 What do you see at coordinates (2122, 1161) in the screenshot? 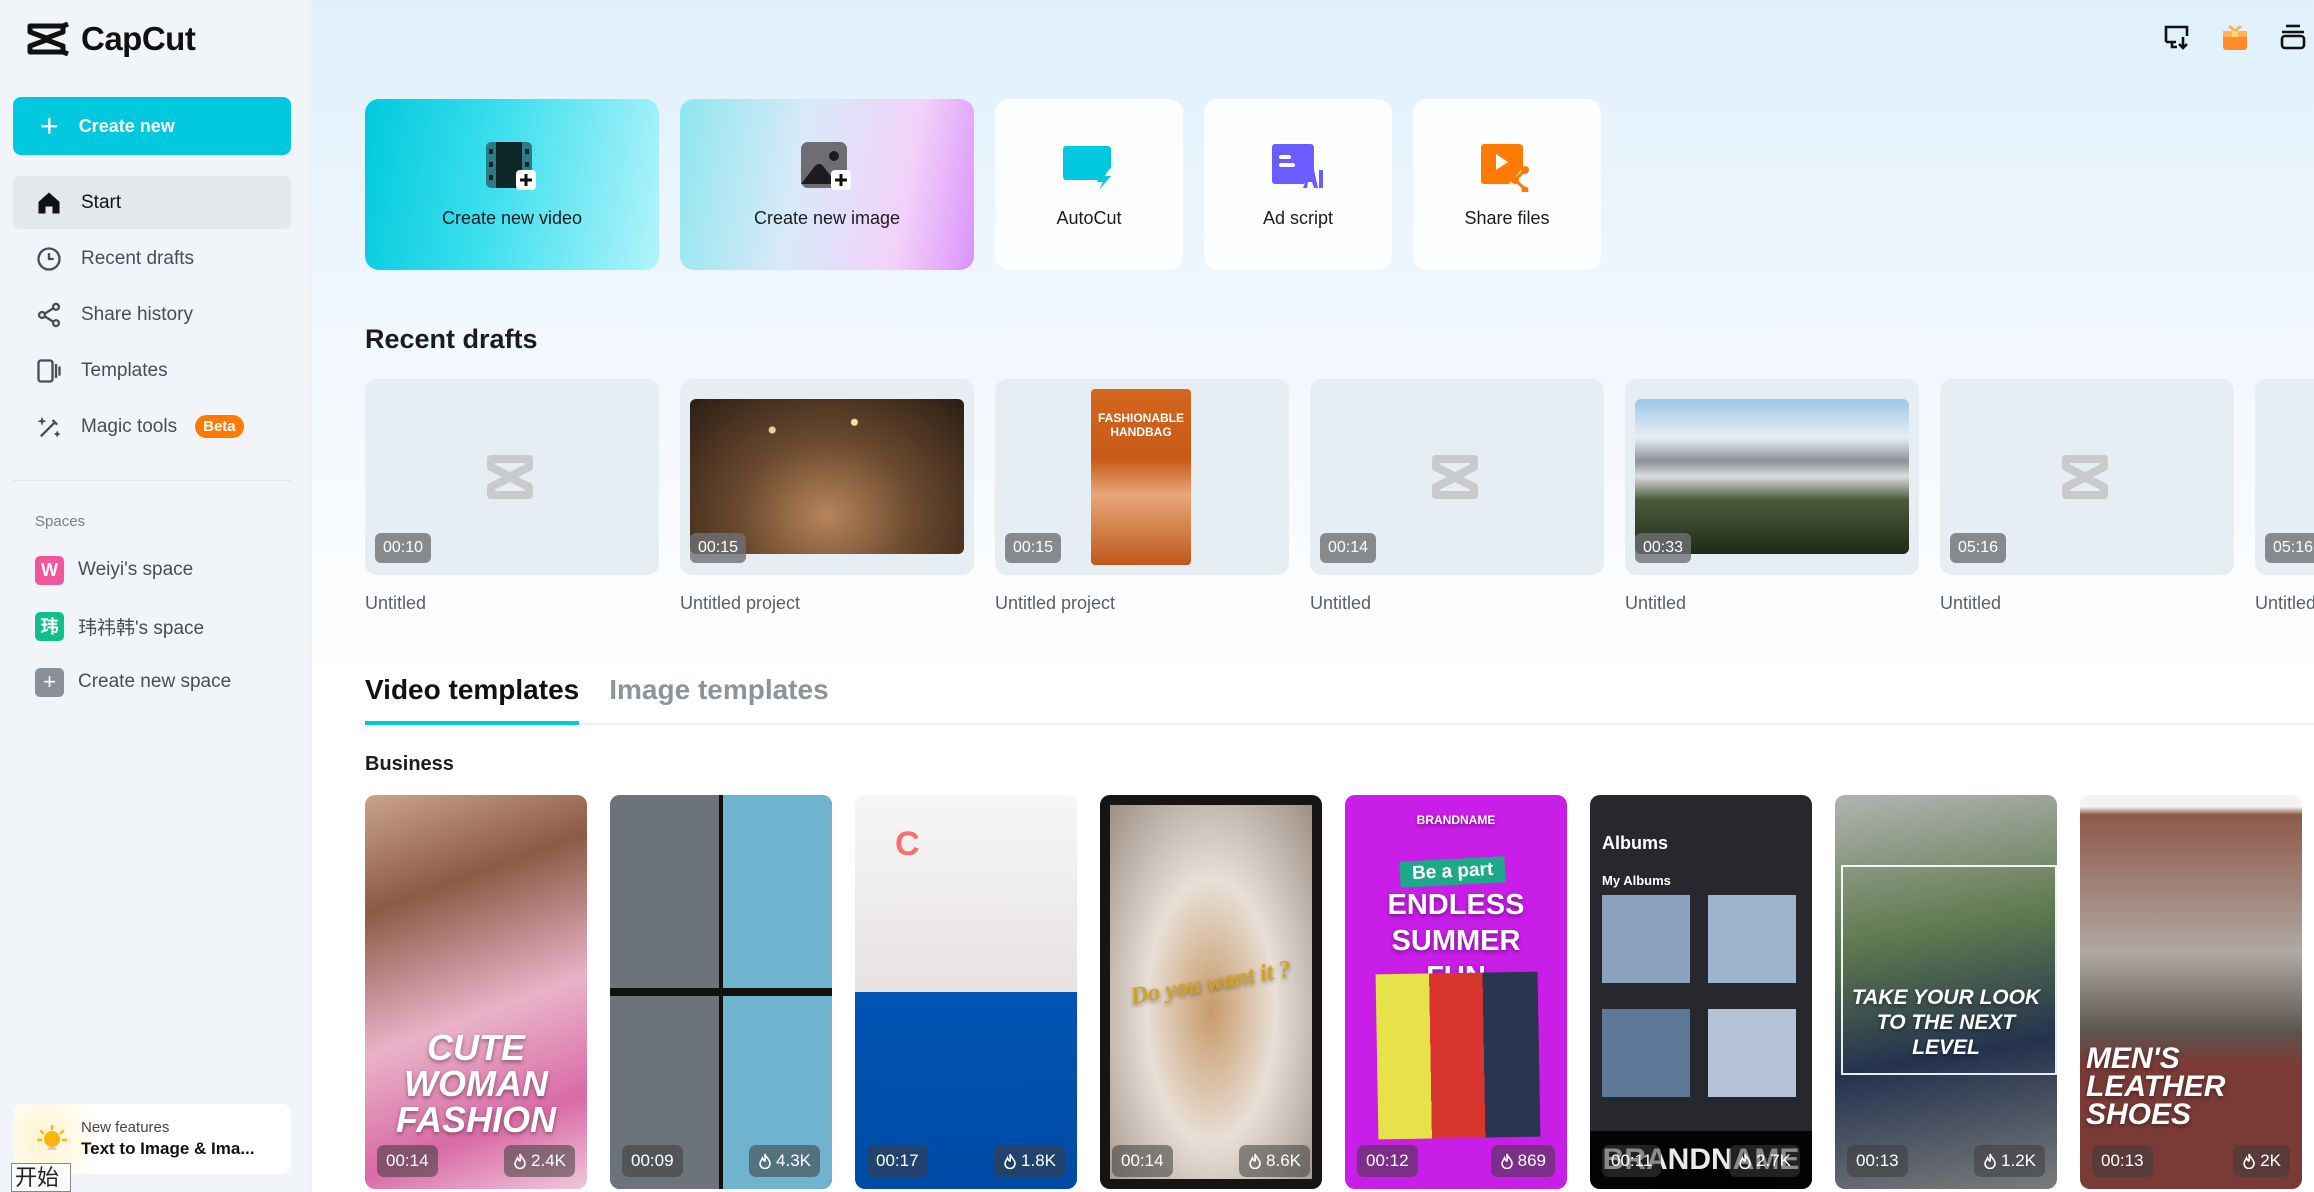
I see `template-duration: 00:13` at bounding box center [2122, 1161].